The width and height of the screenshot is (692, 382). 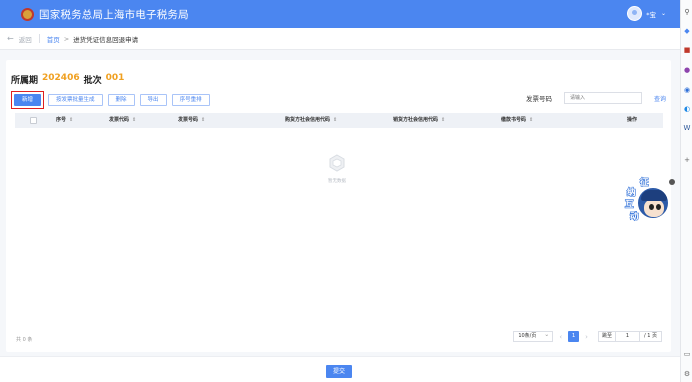 I want to click on invoice-number-label: 发票号码, so click(x=538, y=99).